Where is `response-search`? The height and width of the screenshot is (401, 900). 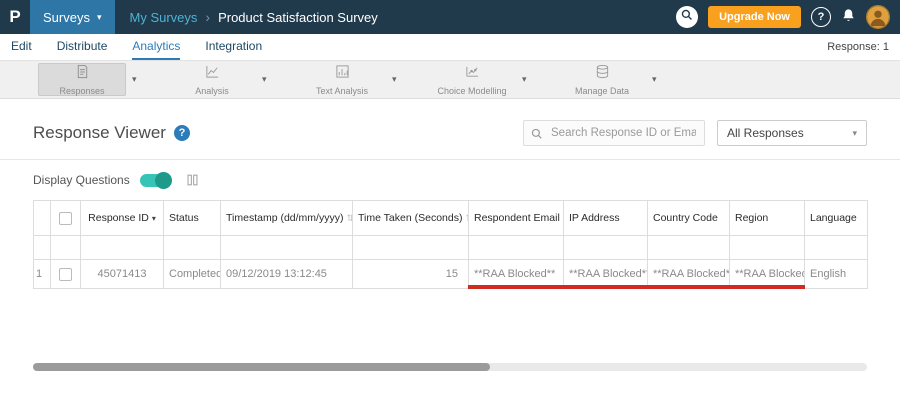
response-search is located at coordinates (614, 133).